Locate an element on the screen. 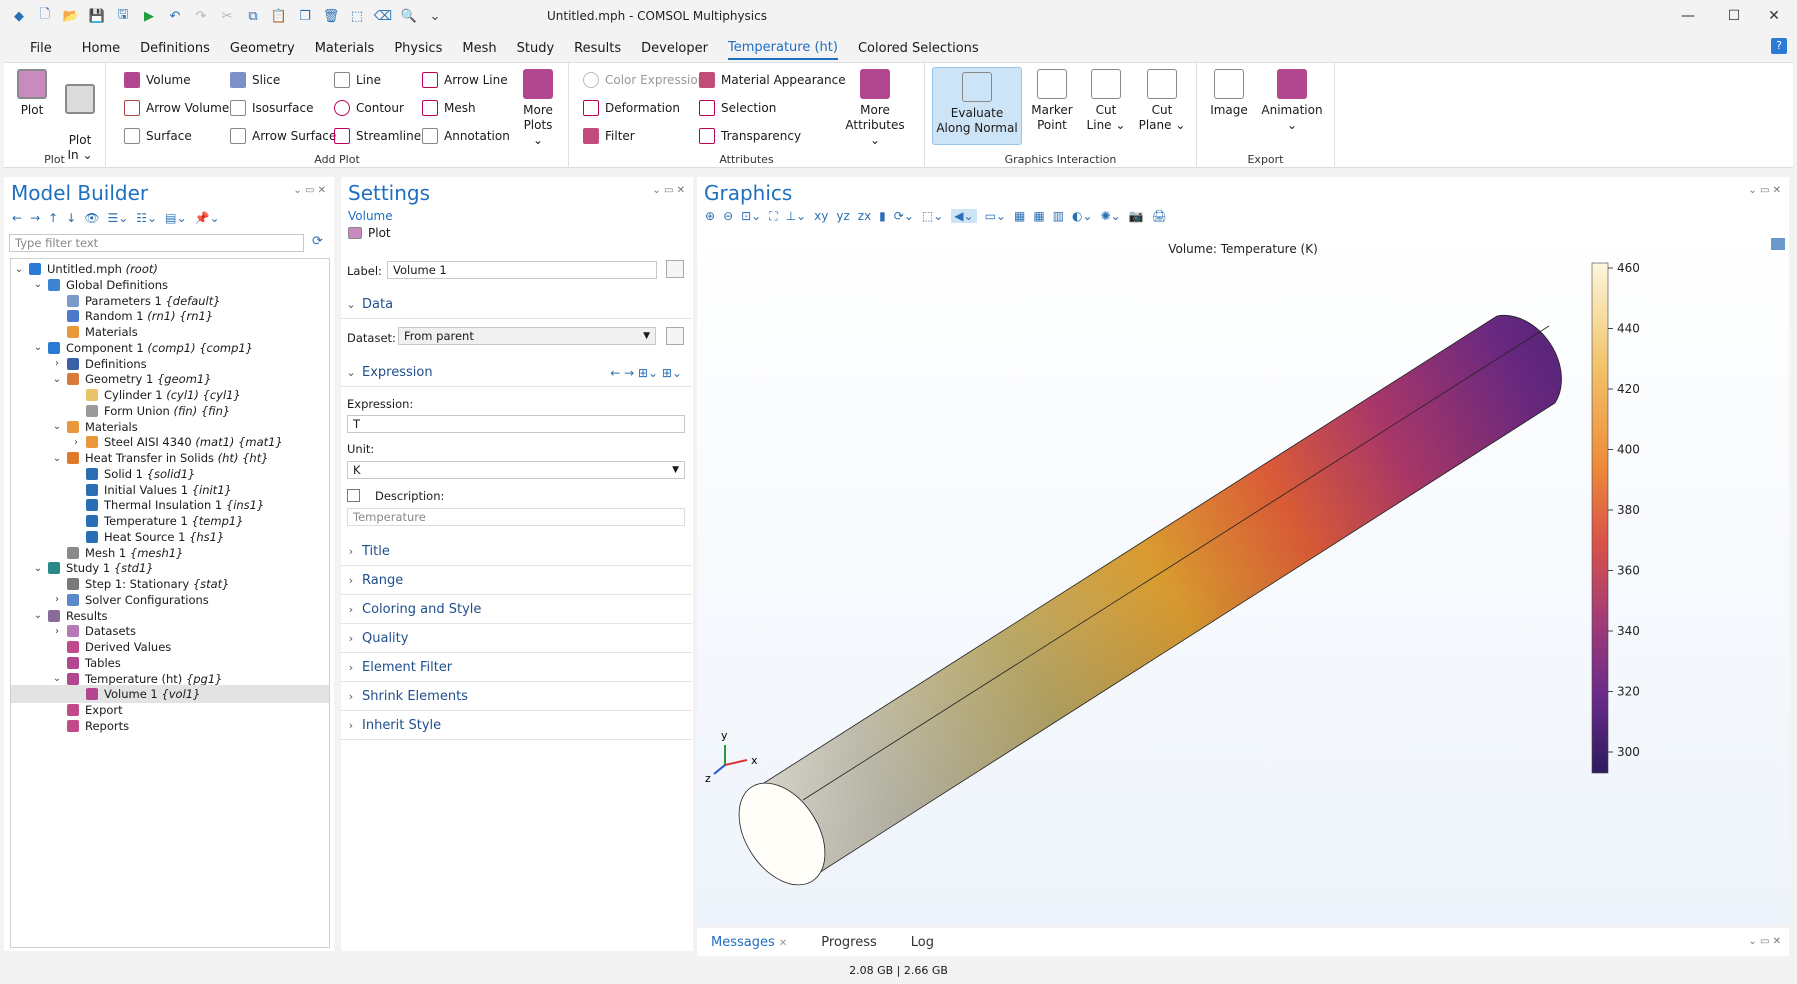  view-xy-icon: xy is located at coordinates (821, 216).